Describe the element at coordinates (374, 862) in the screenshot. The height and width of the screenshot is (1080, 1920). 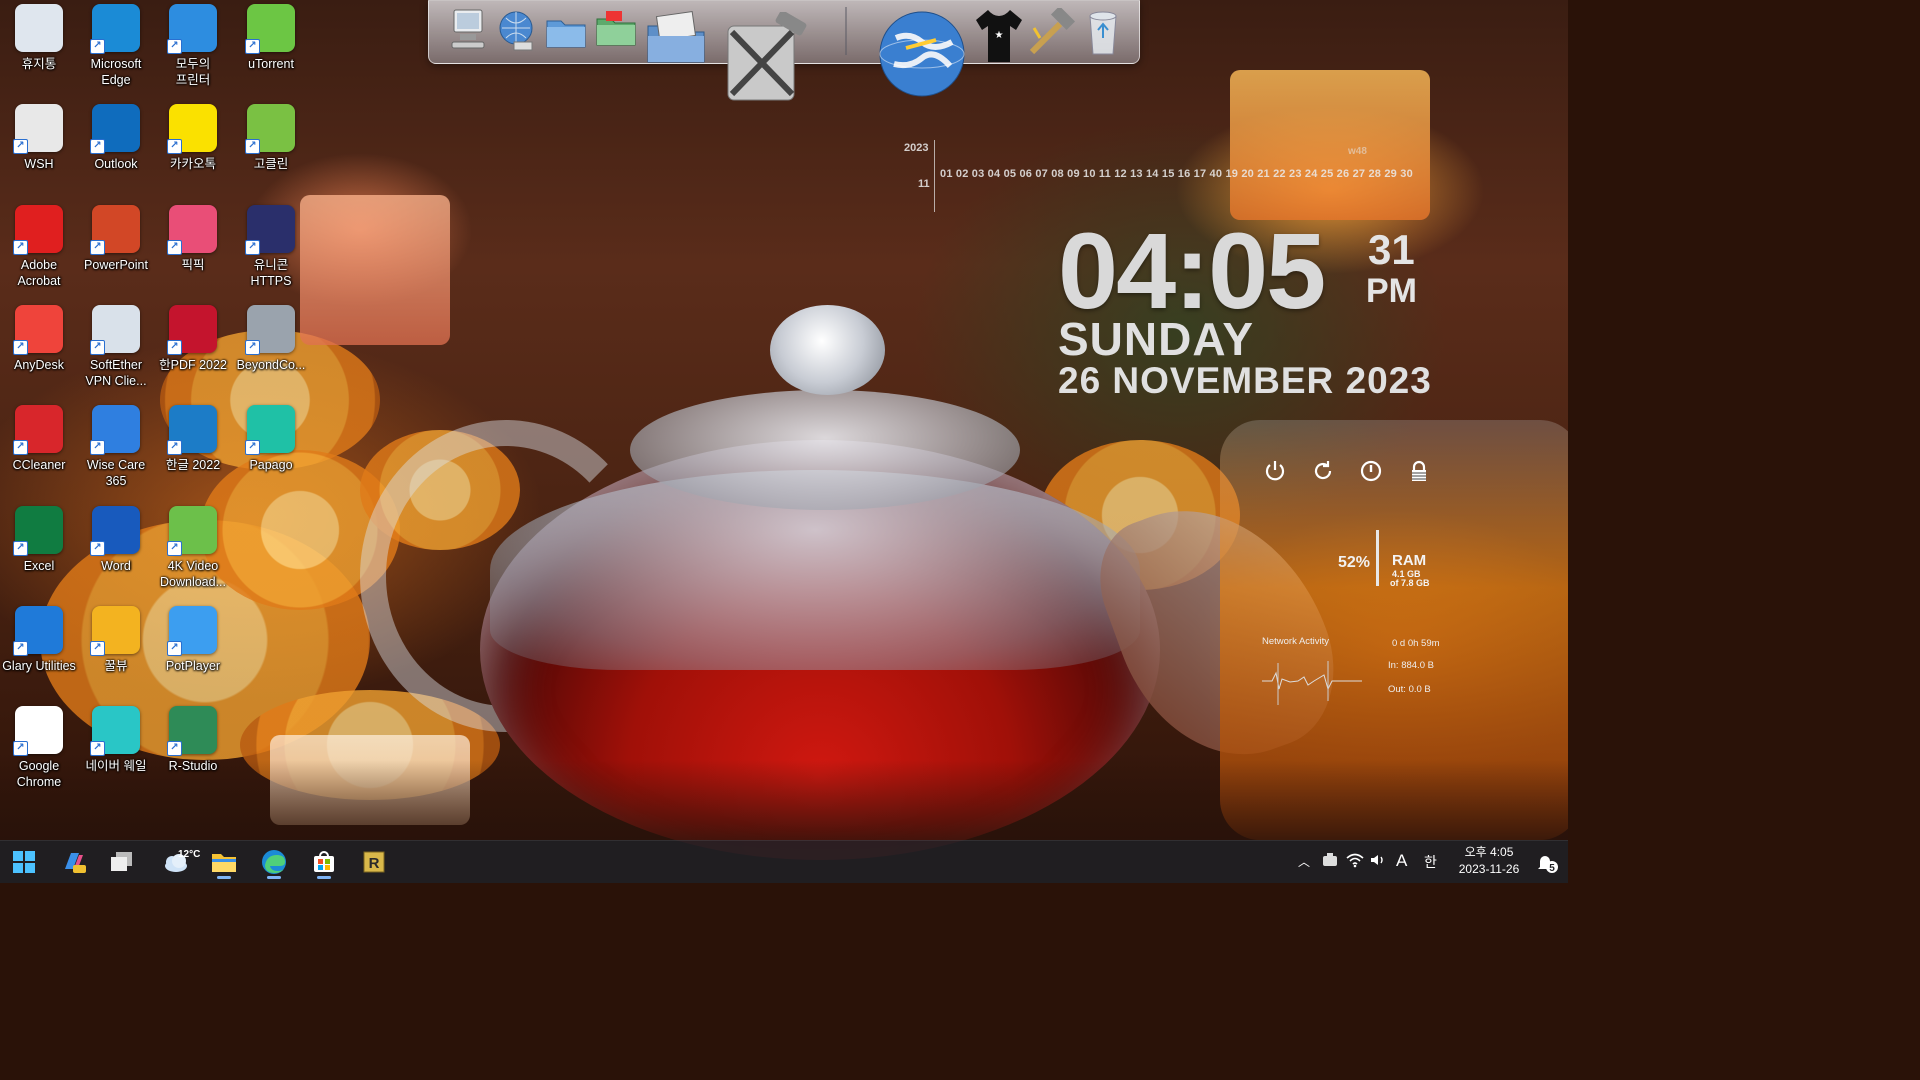
I see `rstudio-taskbar-button: R` at that location.